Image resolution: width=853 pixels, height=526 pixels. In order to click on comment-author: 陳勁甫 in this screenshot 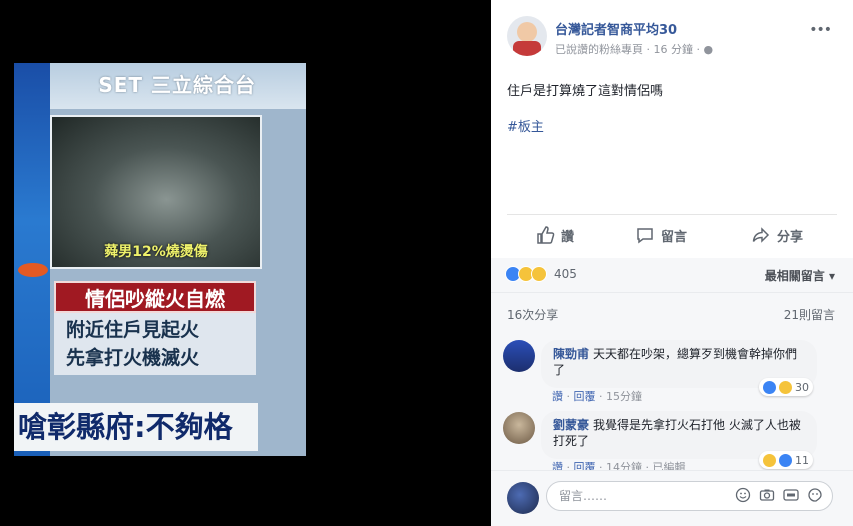, I will do `click(571, 354)`.